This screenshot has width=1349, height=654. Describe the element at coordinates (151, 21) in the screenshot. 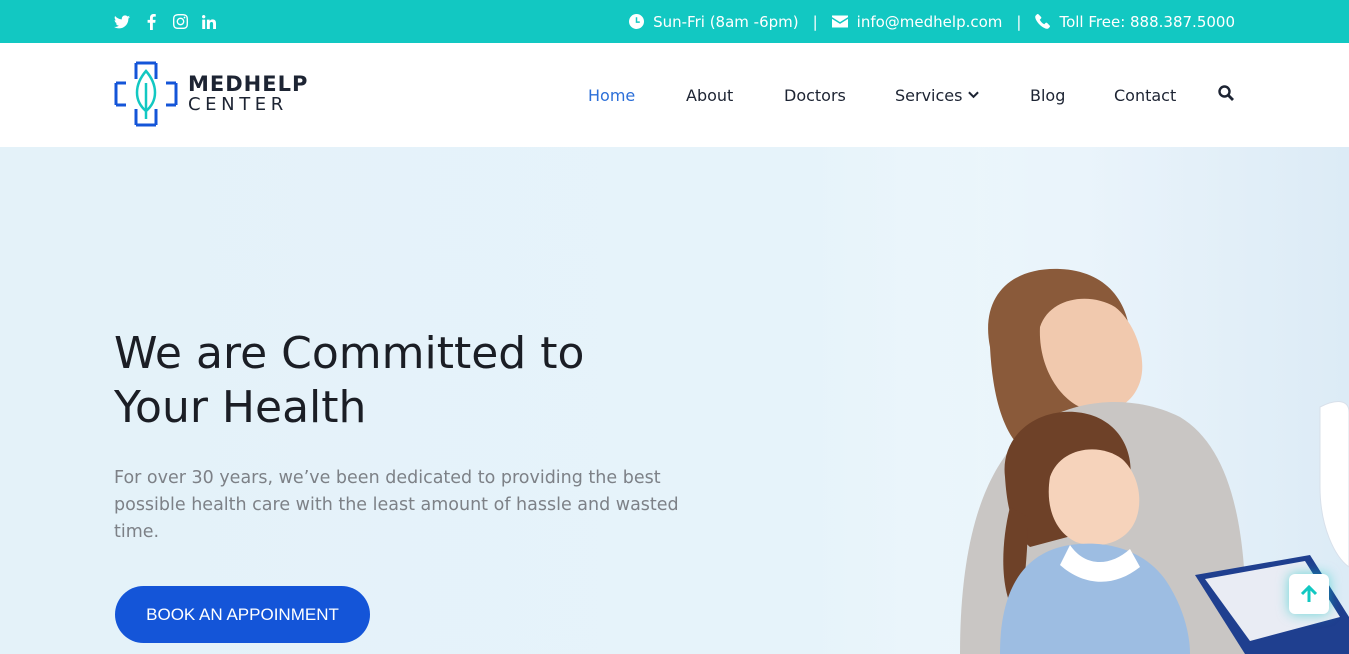

I see `facebook-icon` at that location.